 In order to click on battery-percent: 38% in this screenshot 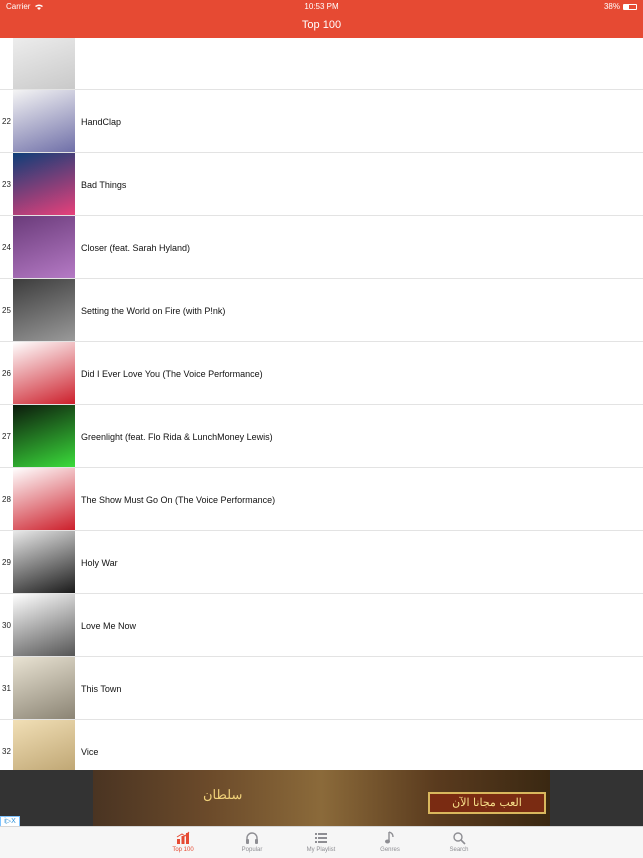, I will do `click(611, 6)`.